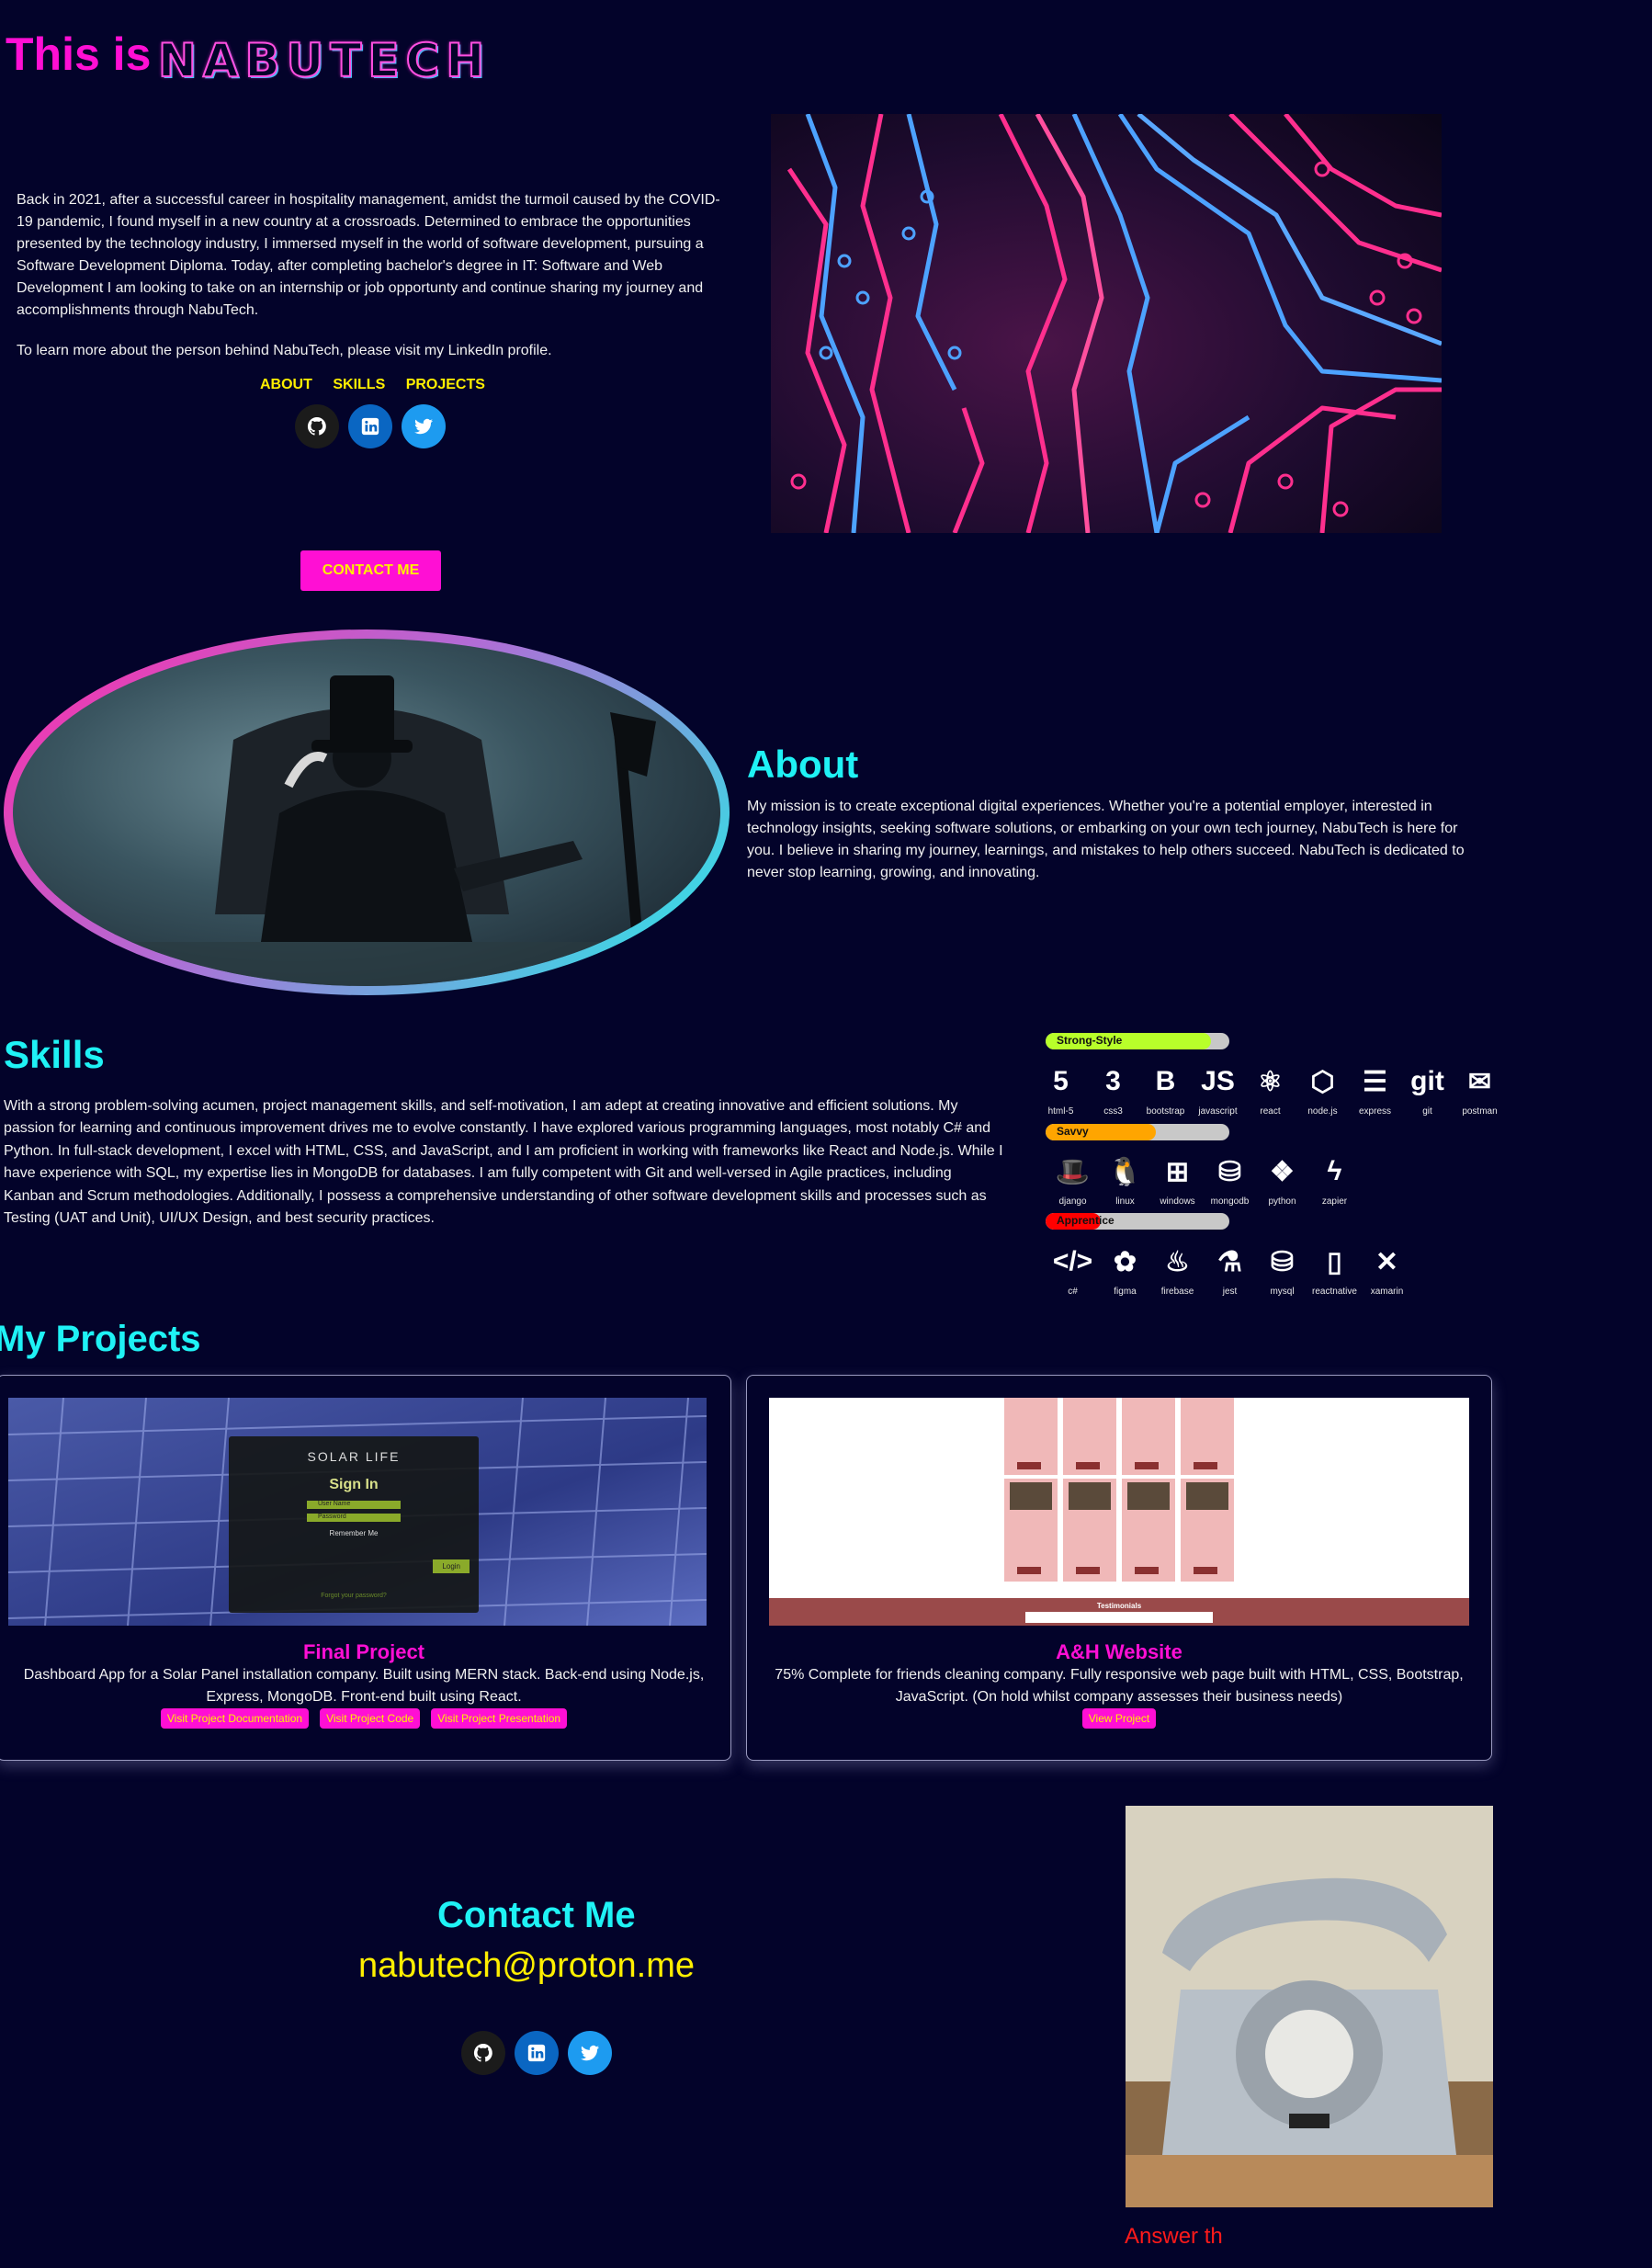 This screenshot has width=1652, height=2268. Describe the element at coordinates (359, 384) in the screenshot. I see `nav-skills-link: SKILLS` at that location.